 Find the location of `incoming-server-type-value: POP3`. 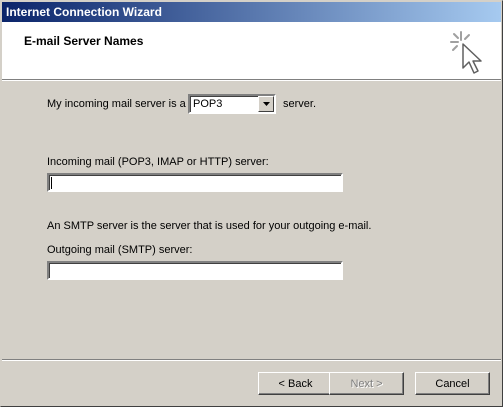

incoming-server-type-value: POP3 is located at coordinates (208, 104).